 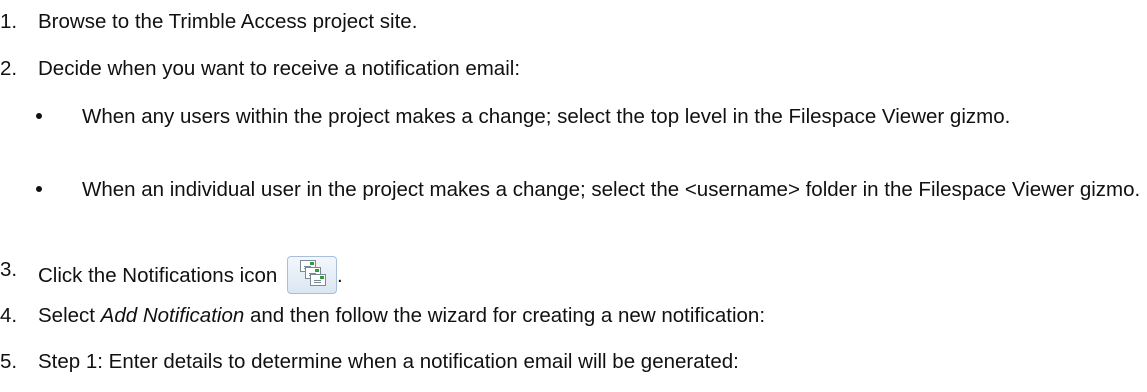 What do you see at coordinates (9, 68) in the screenshot?
I see `step-number: 2.` at bounding box center [9, 68].